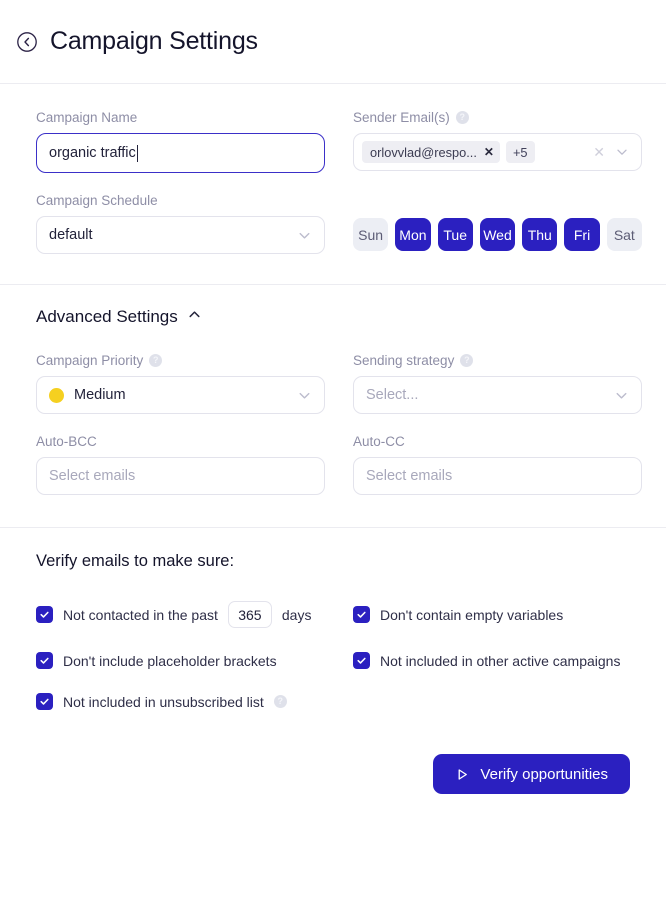 This screenshot has width=666, height=899. I want to click on auto-cc-input: Select emails, so click(497, 476).